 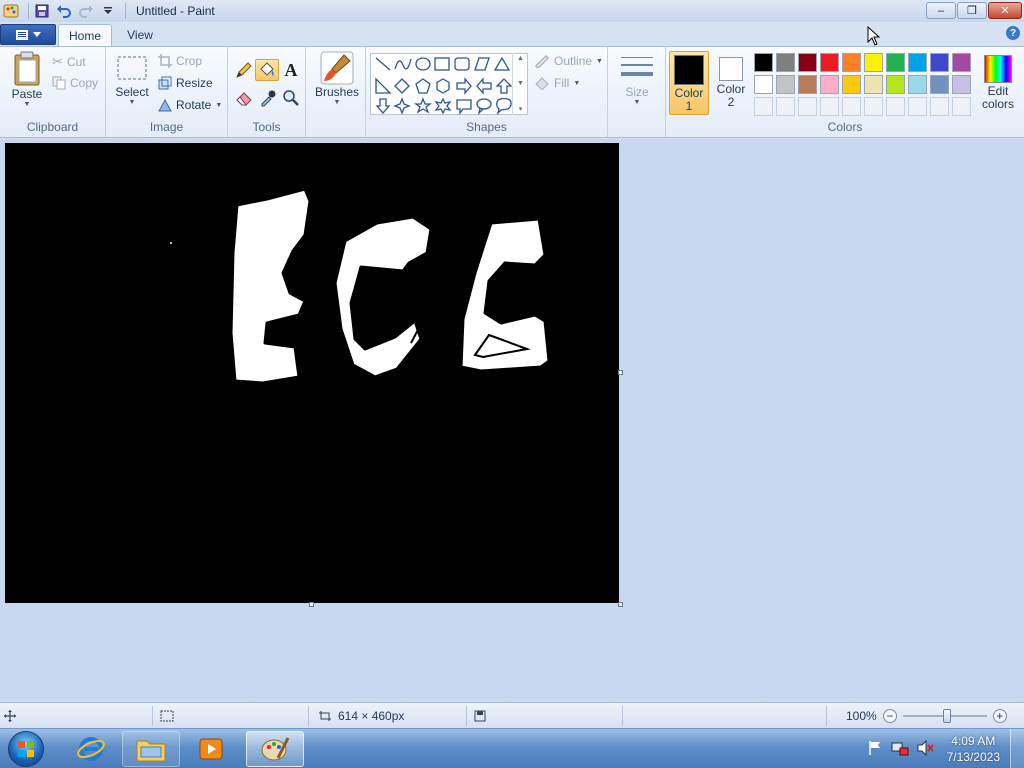 I want to click on chevron-down-icon, so click(x=37, y=34).